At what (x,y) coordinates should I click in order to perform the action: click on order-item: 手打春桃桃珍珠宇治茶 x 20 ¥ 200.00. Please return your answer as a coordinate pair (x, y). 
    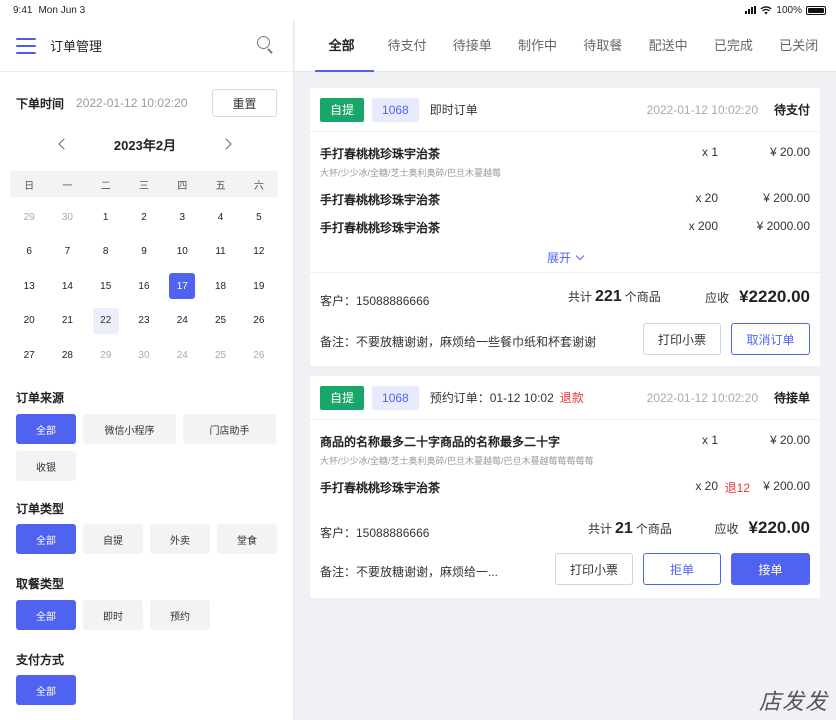
    Looking at the image, I should click on (560, 199).